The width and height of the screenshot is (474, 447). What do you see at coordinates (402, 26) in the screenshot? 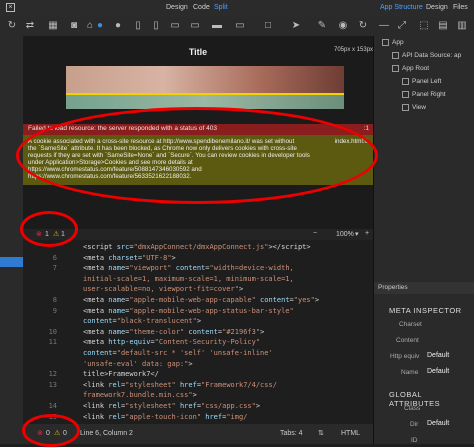
I see `expand-icon: ⤢` at bounding box center [402, 26].